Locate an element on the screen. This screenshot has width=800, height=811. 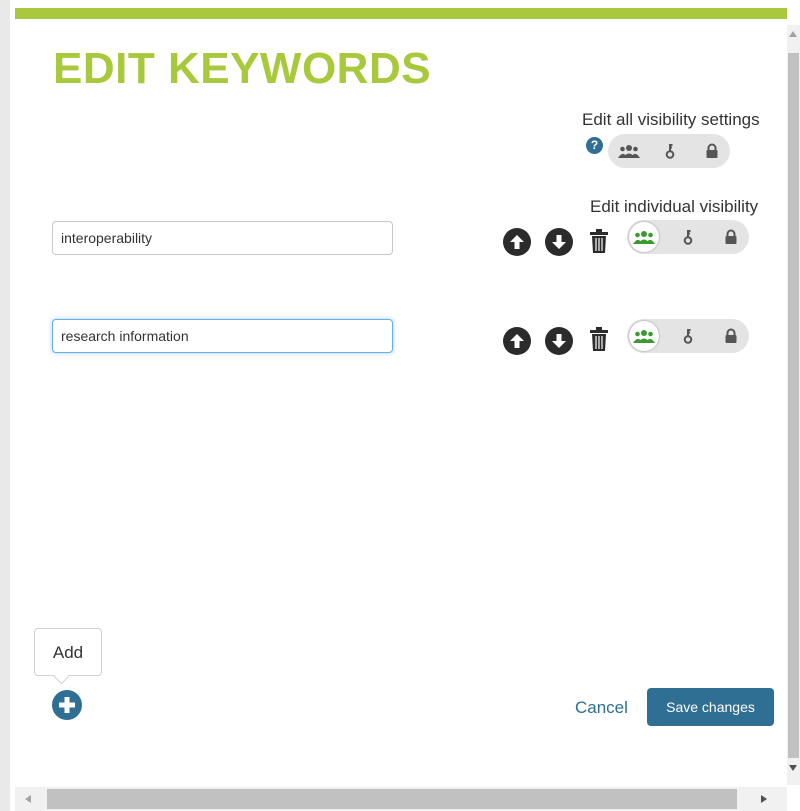
scroll-up-arrow-icon is located at coordinates (793, 34).